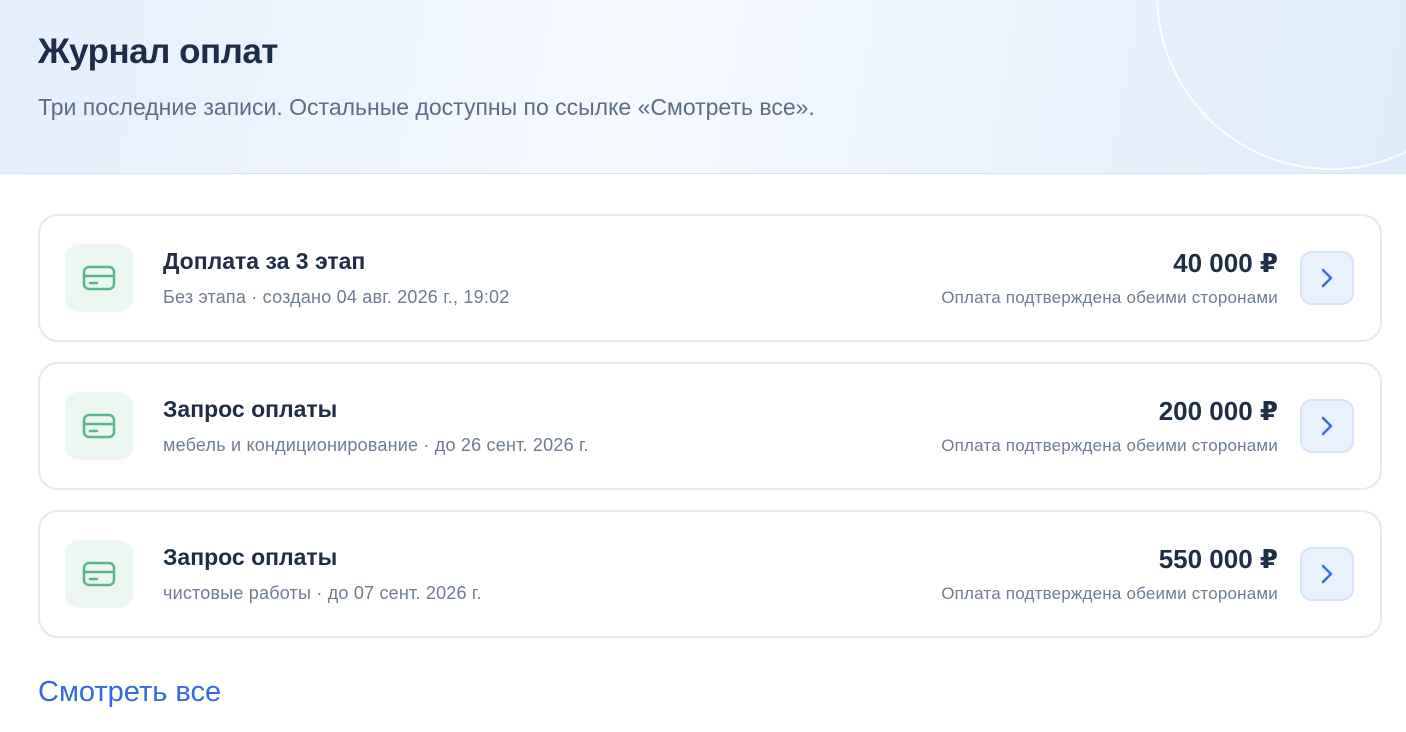  What do you see at coordinates (1218, 559) in the screenshot?
I see `payment-amount: 550 000 ₽` at bounding box center [1218, 559].